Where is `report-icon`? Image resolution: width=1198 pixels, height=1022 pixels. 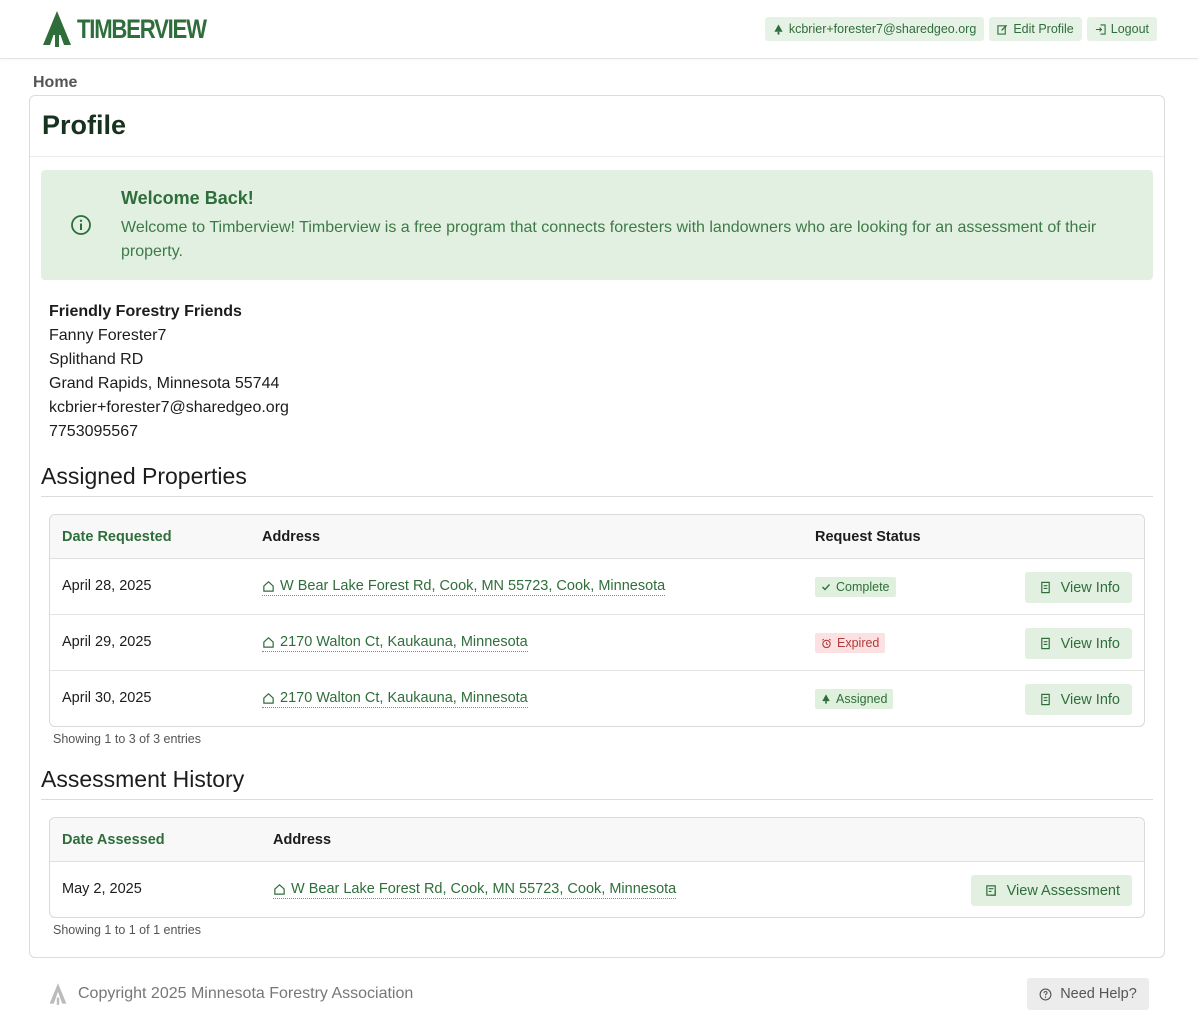
report-icon is located at coordinates (990, 890).